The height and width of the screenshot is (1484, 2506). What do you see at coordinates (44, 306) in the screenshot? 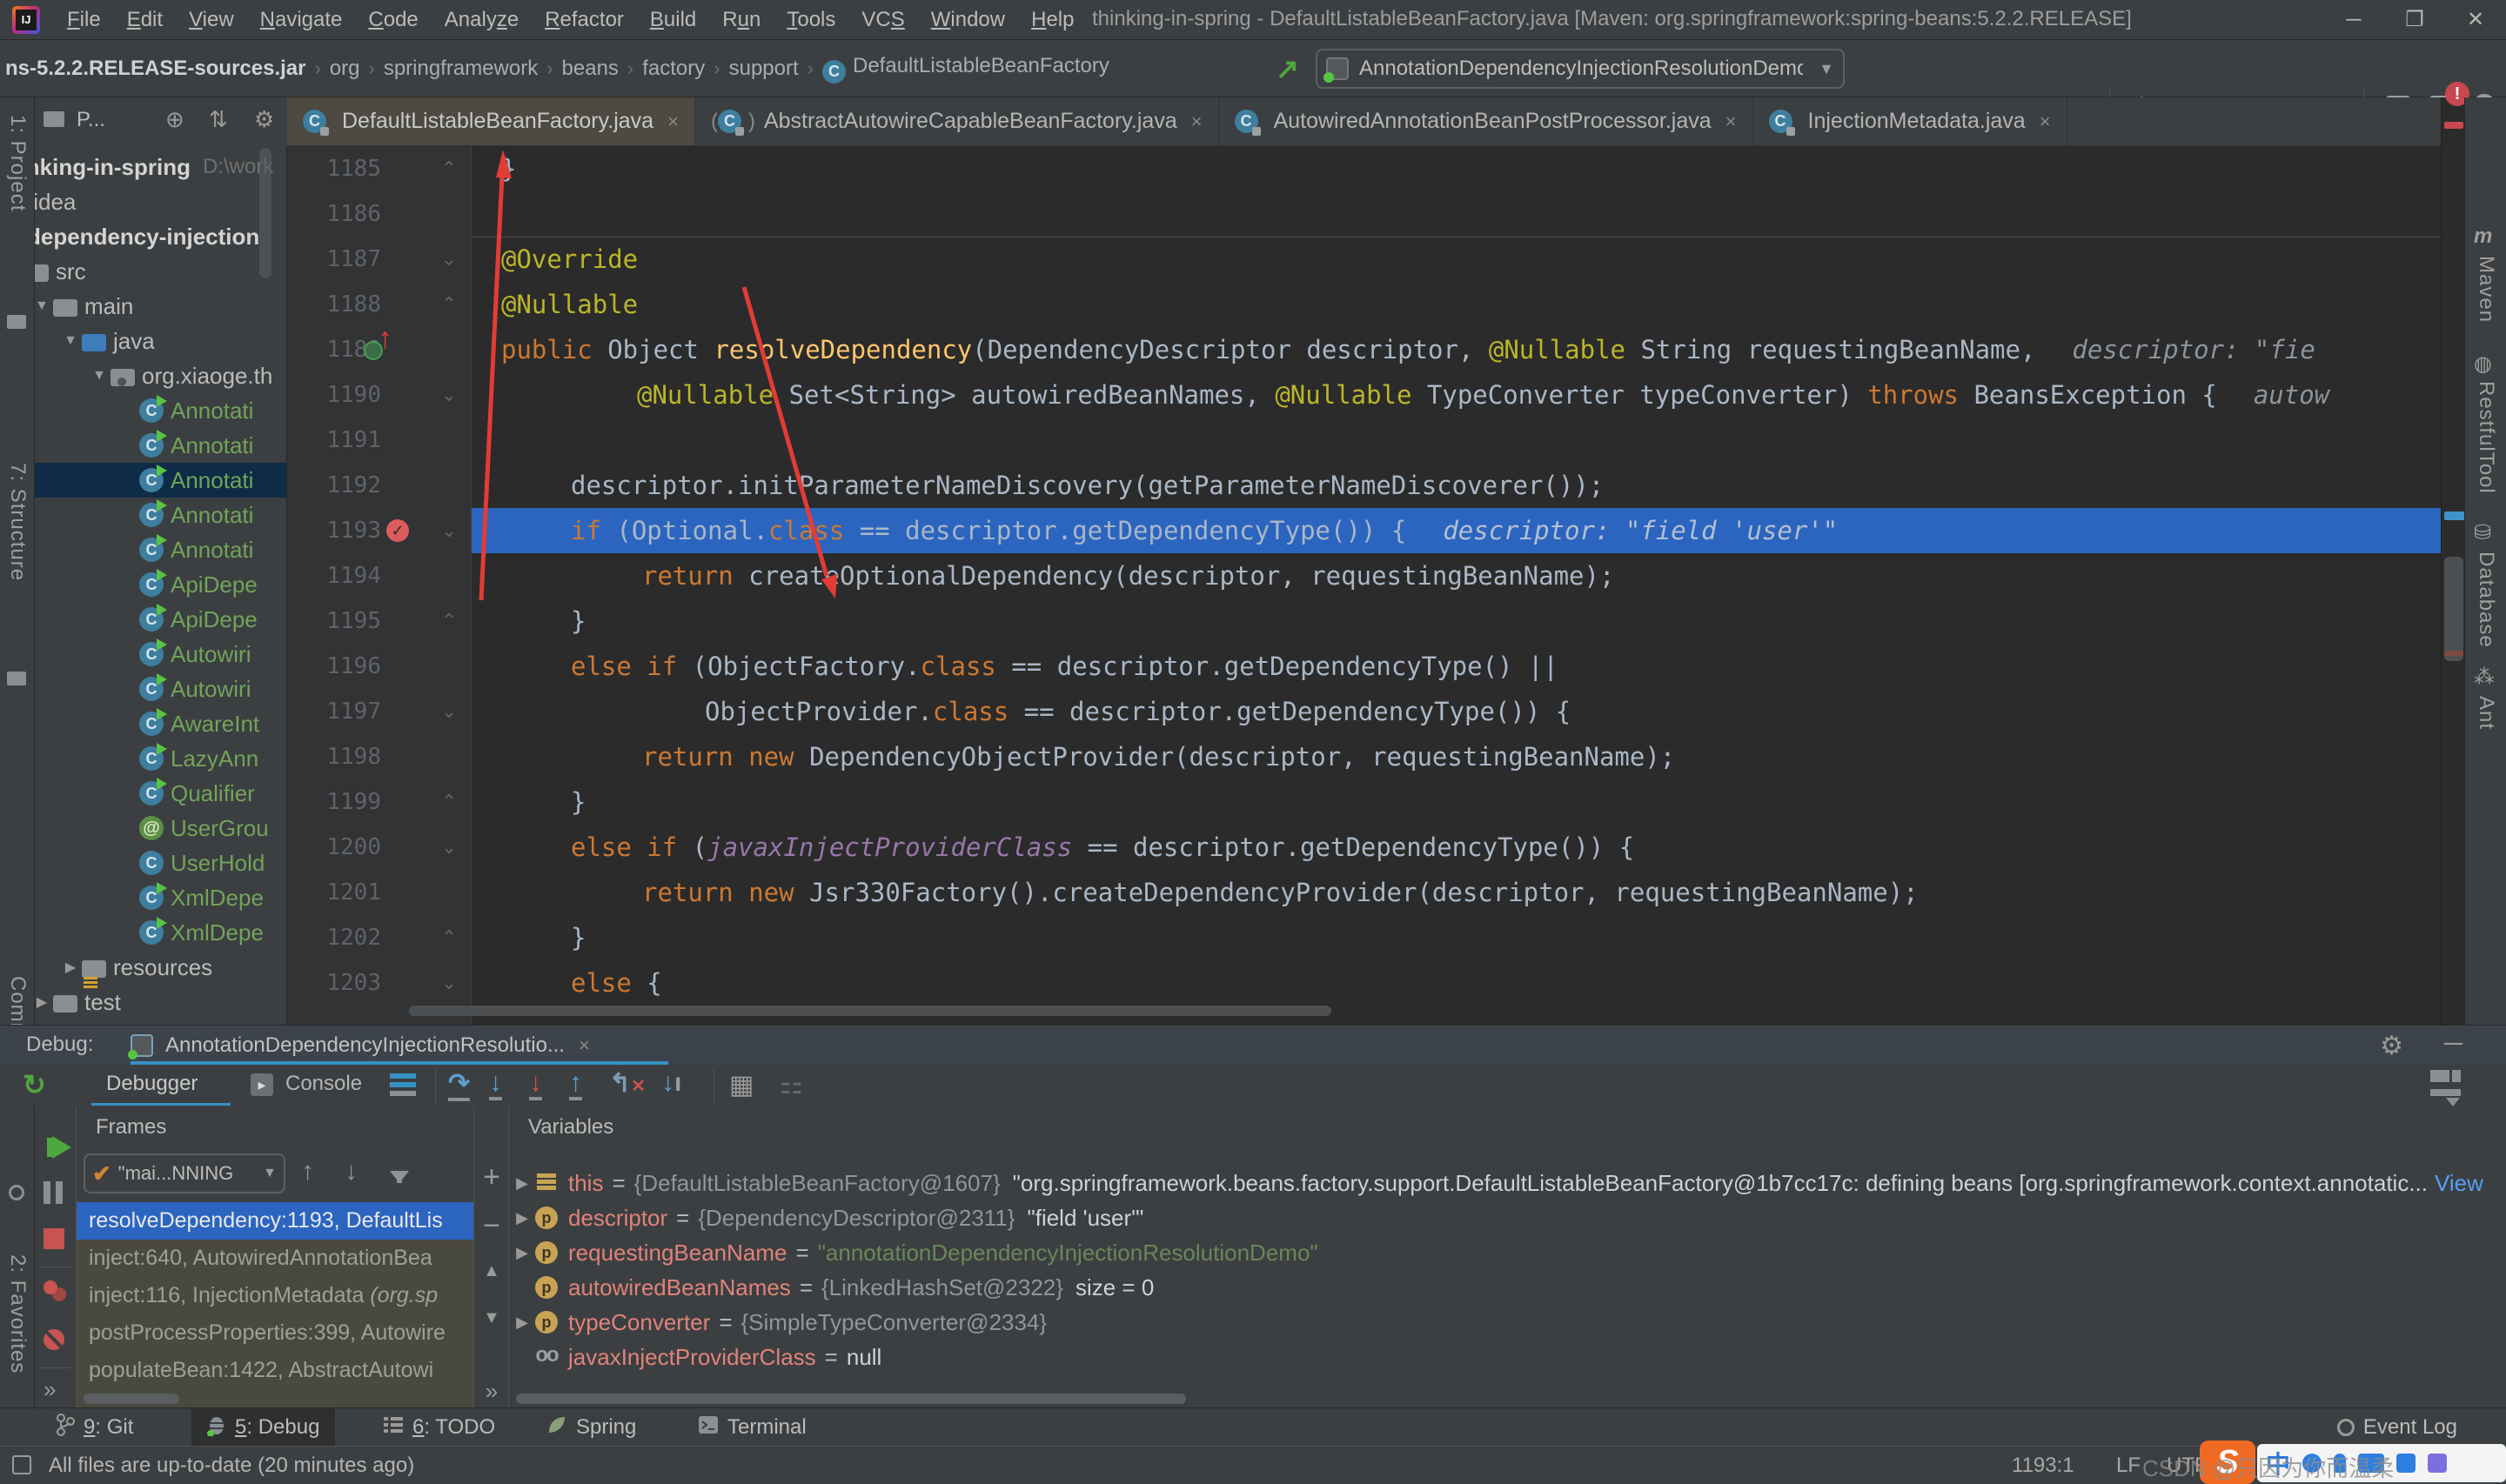
I see `tree-arrow-icon: ▼` at bounding box center [44, 306].